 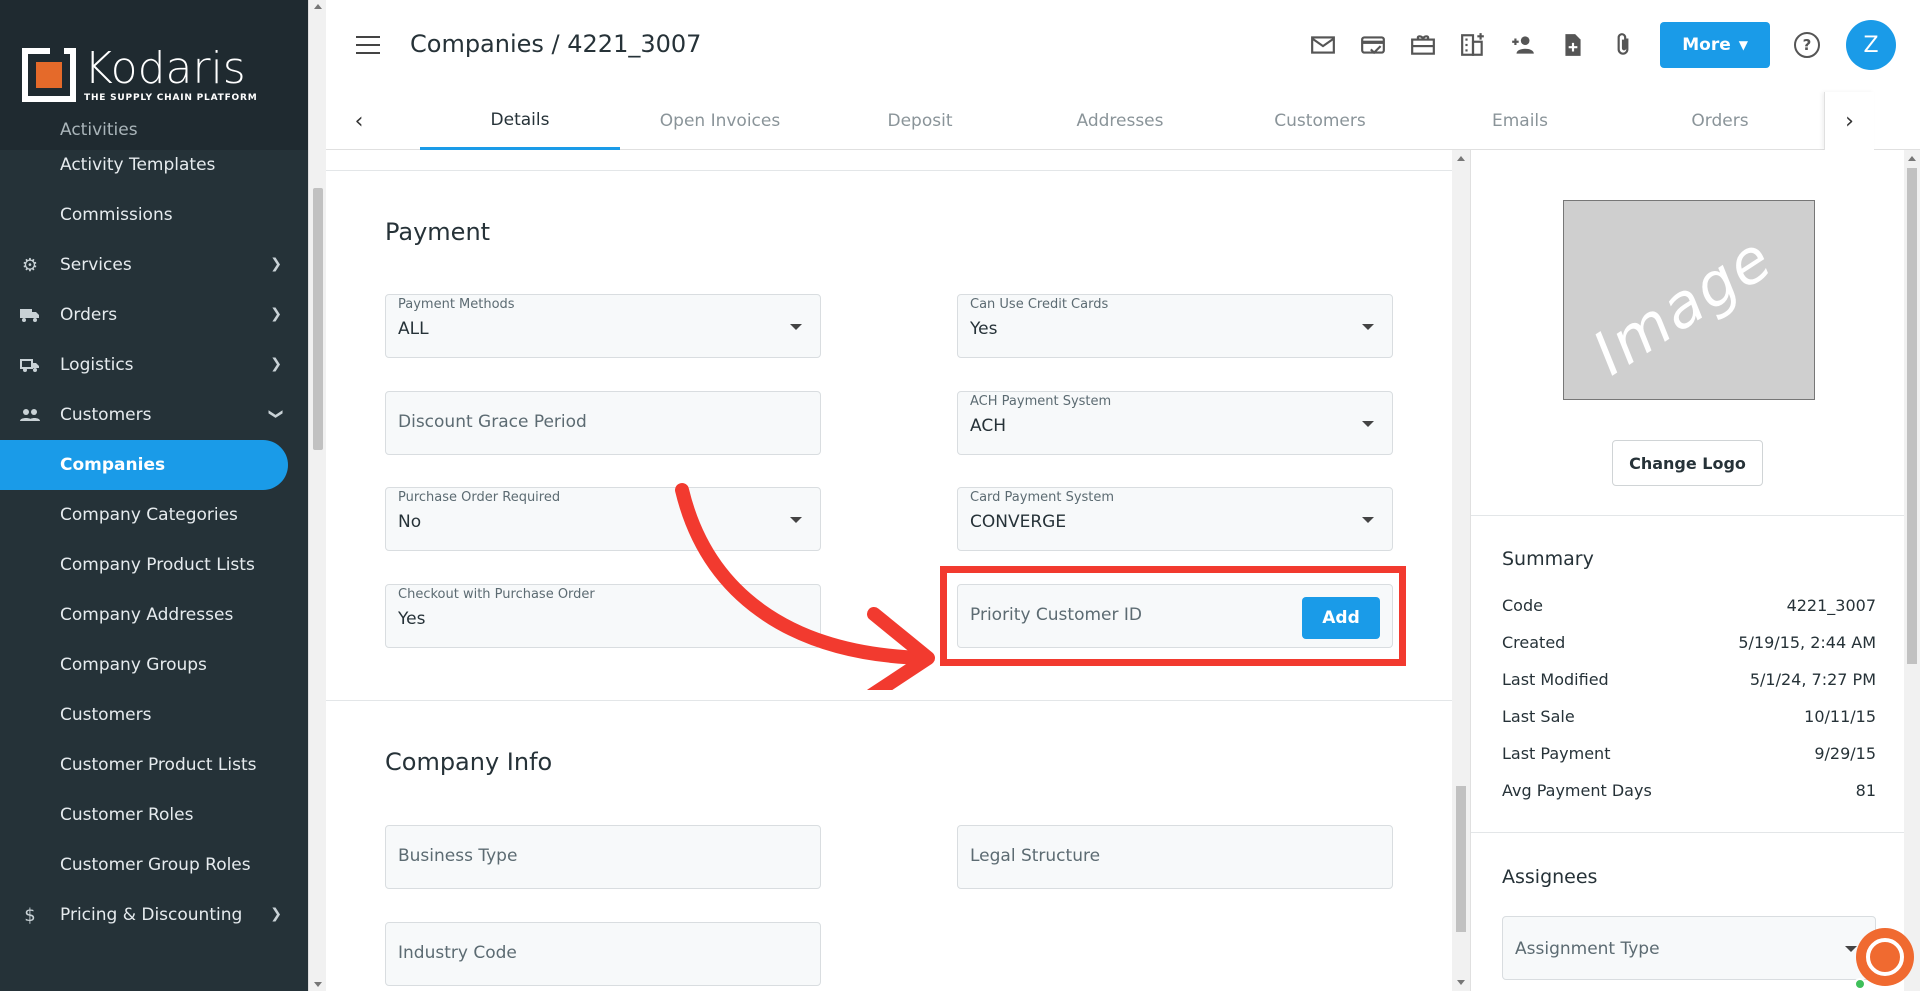 I want to click on tab-details: Details, so click(x=520, y=121).